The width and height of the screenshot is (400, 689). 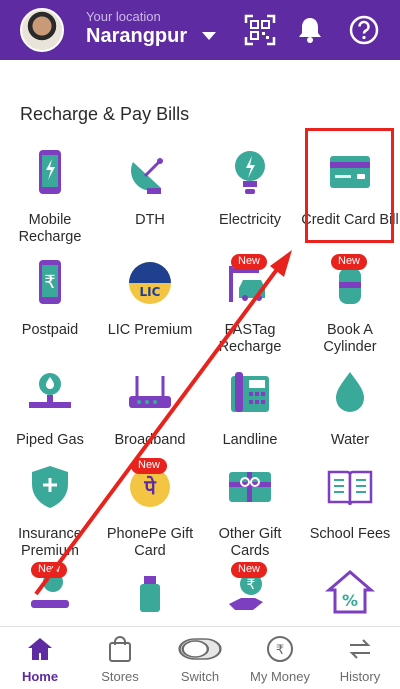 I want to click on nav-switch: Switch, so click(x=200, y=658).